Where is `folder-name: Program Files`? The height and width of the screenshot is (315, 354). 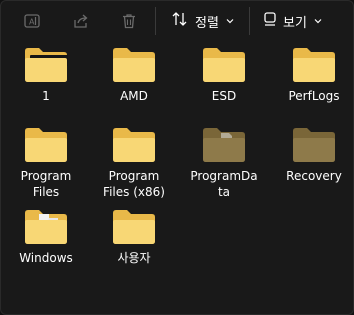 folder-name: Program Files is located at coordinates (46, 184).